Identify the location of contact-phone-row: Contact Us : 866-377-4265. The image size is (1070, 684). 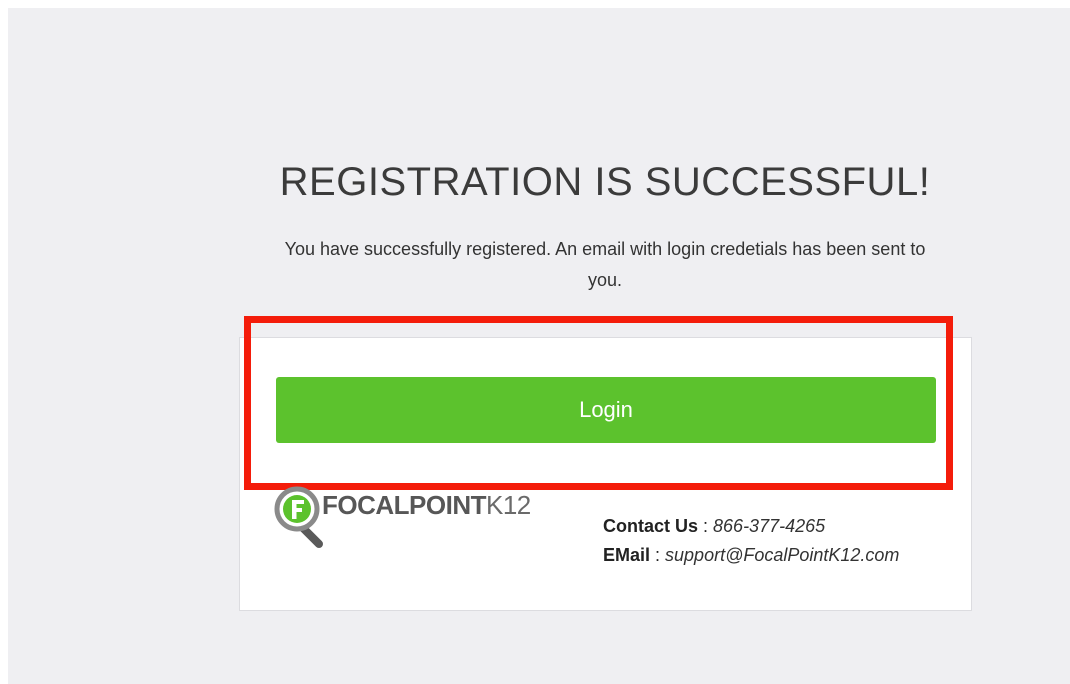
(751, 526).